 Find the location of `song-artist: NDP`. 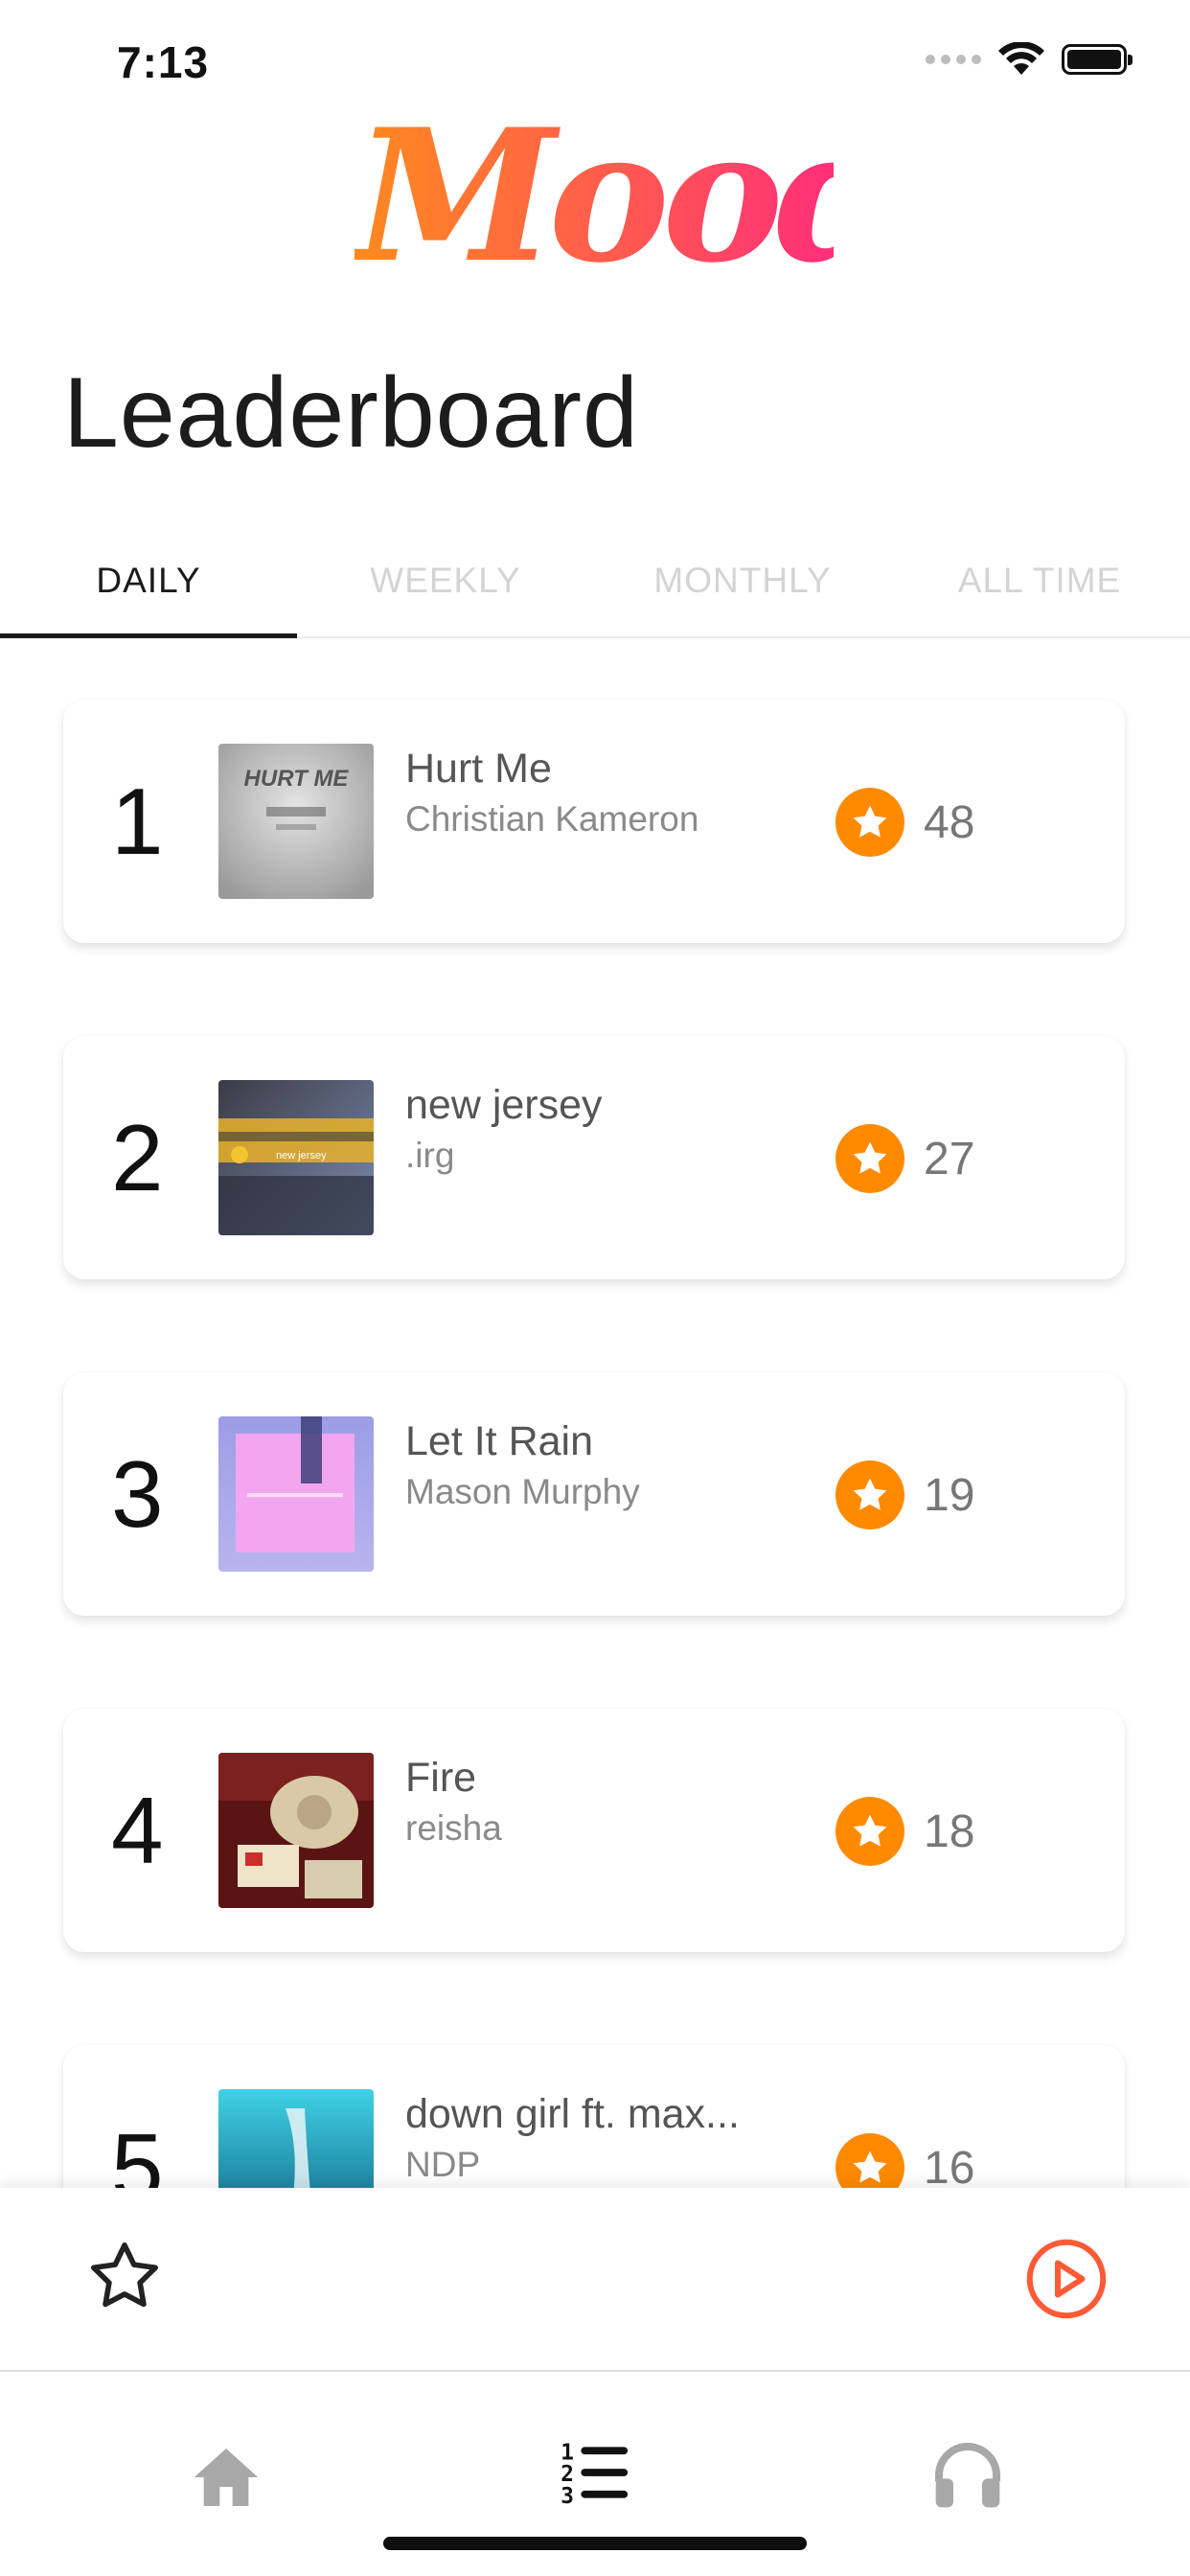

song-artist: NDP is located at coordinates (443, 2164).